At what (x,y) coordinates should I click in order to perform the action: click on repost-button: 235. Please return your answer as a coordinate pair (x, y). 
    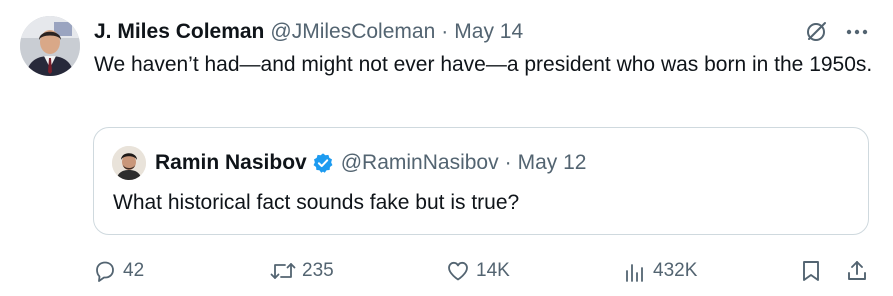
    Looking at the image, I should click on (302, 271).